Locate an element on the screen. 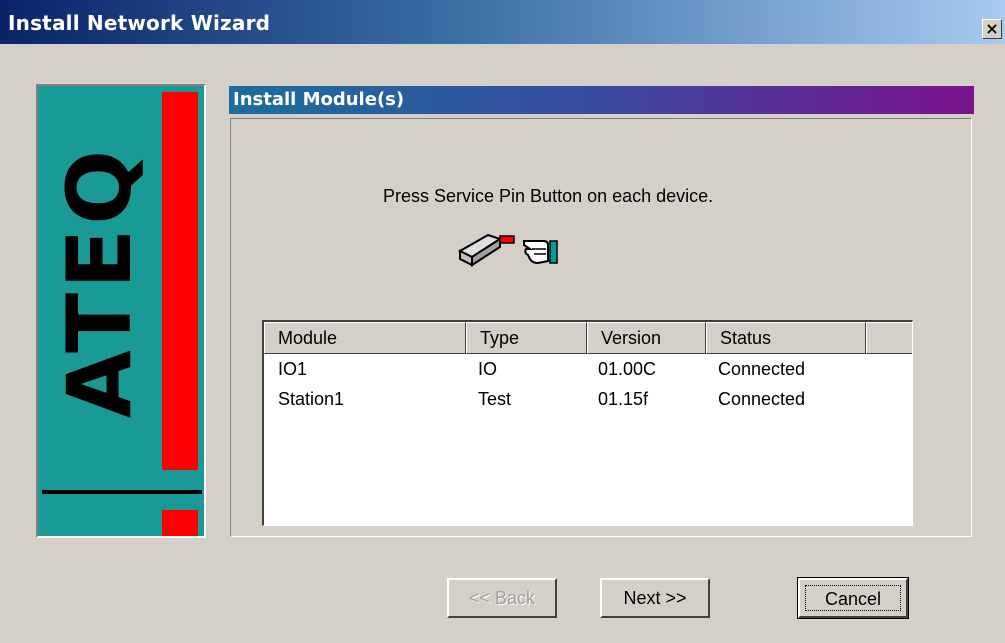  panel-header: Install Module(s) is located at coordinates (601, 100).